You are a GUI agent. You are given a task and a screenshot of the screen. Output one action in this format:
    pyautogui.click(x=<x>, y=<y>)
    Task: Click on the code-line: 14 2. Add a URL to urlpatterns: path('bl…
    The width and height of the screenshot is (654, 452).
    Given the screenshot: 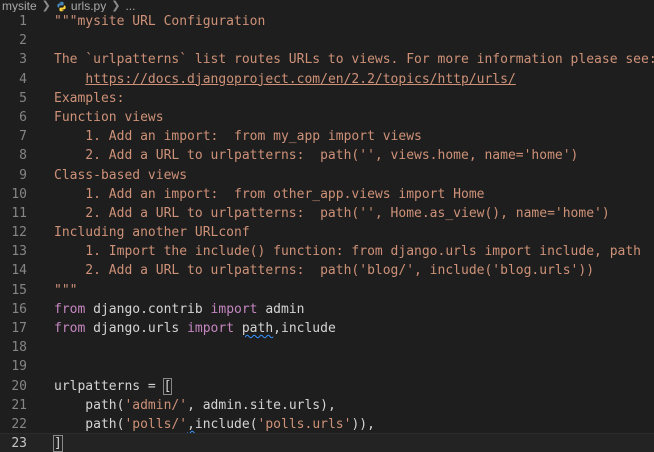 What is the action you would take?
    pyautogui.click(x=327, y=270)
    